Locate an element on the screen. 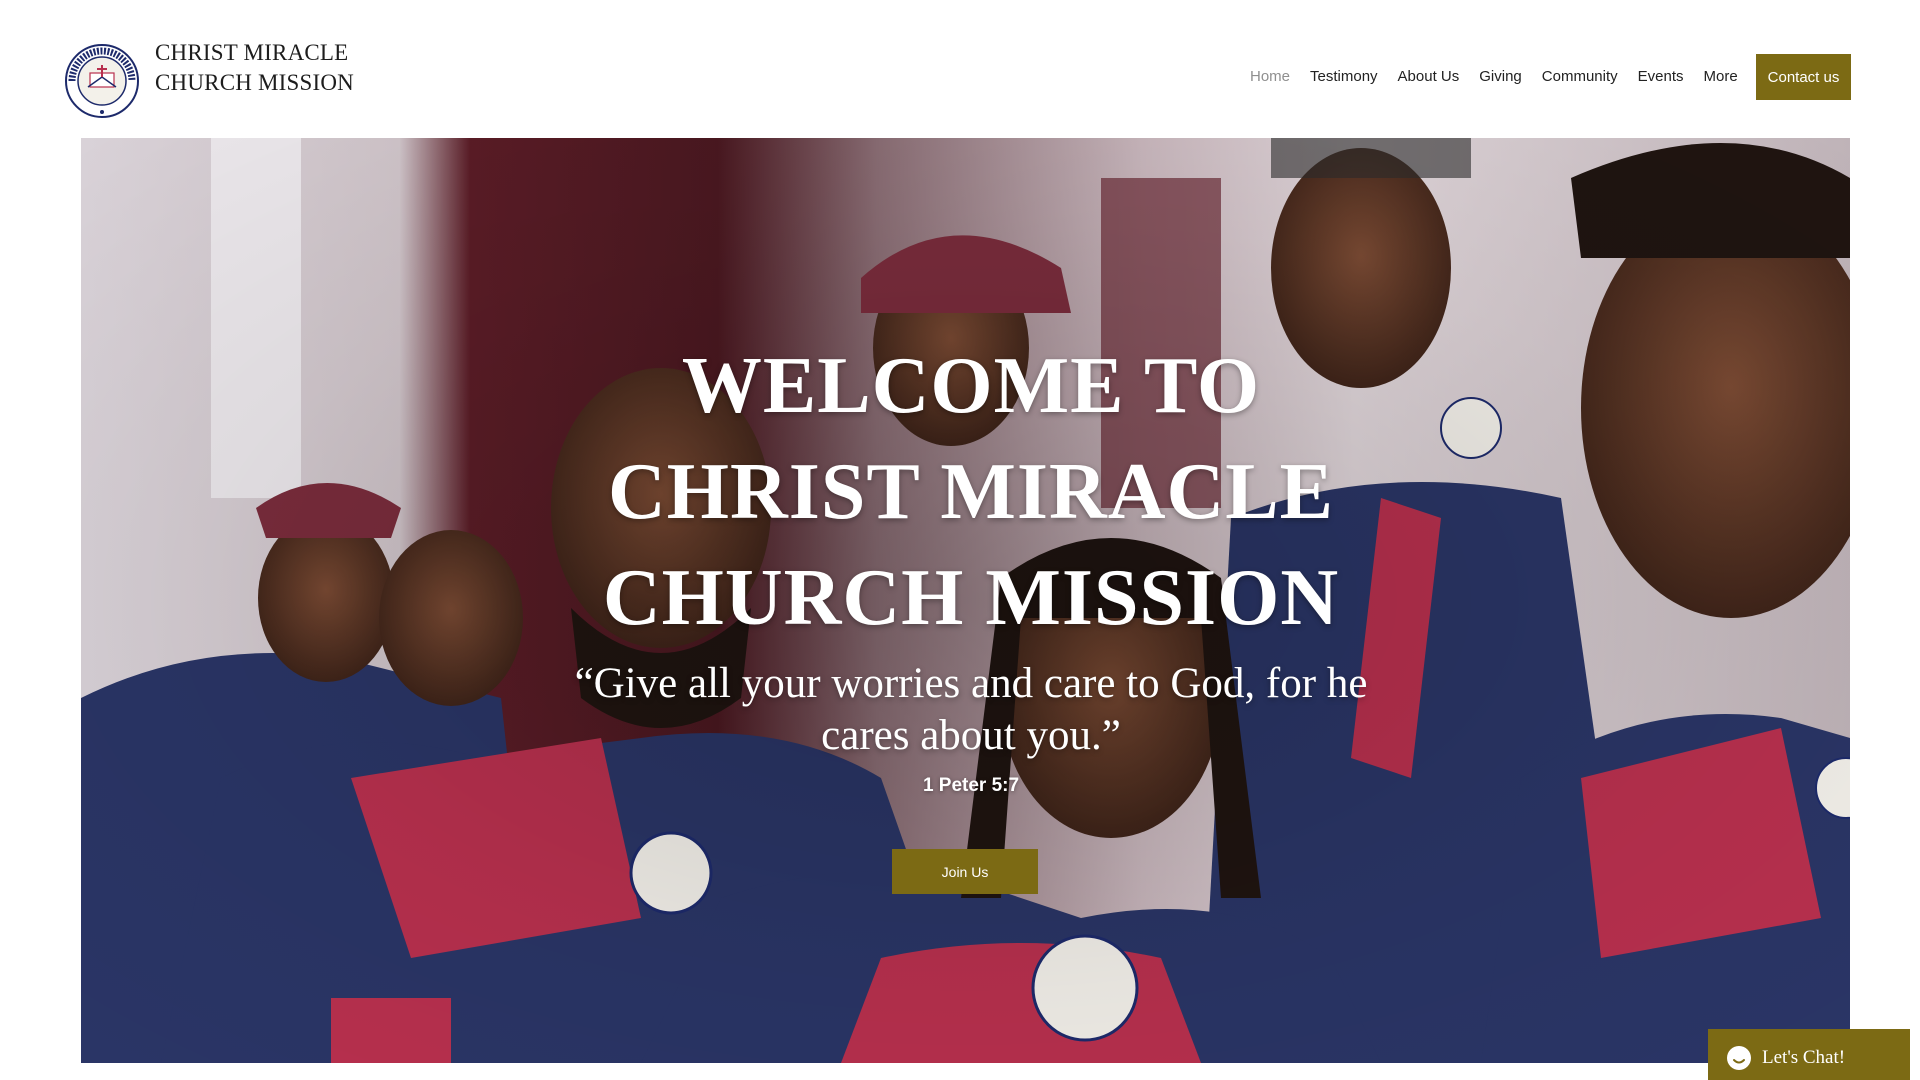 The image size is (1920, 1080). hero-title: WELCOME TO CHRIST MIRACLE CHURCH MISSION is located at coordinates (971, 492).